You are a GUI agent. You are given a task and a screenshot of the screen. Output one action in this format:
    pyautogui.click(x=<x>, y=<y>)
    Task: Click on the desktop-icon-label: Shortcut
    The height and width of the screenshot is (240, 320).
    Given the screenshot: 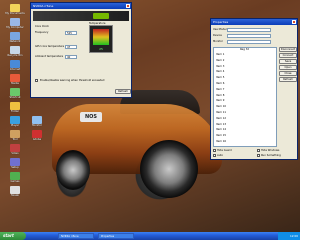 What is the action you would take?
    pyautogui.click(x=15, y=97)
    